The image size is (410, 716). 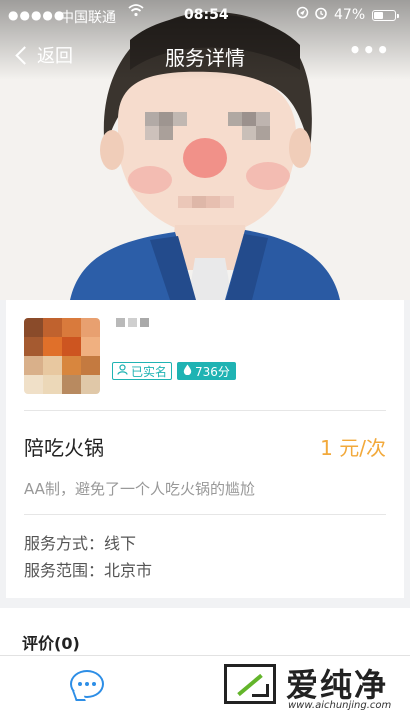 I want to click on review-section: 评价(0), so click(x=205, y=632).